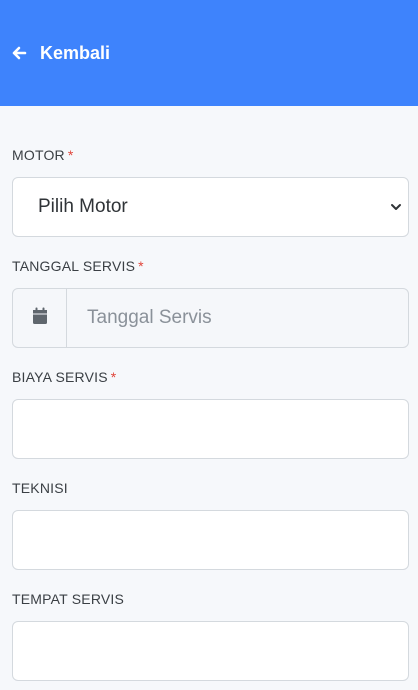 This screenshot has width=418, height=690. I want to click on tempat-servis-label-text: TEMPAT SERVIS, so click(68, 599).